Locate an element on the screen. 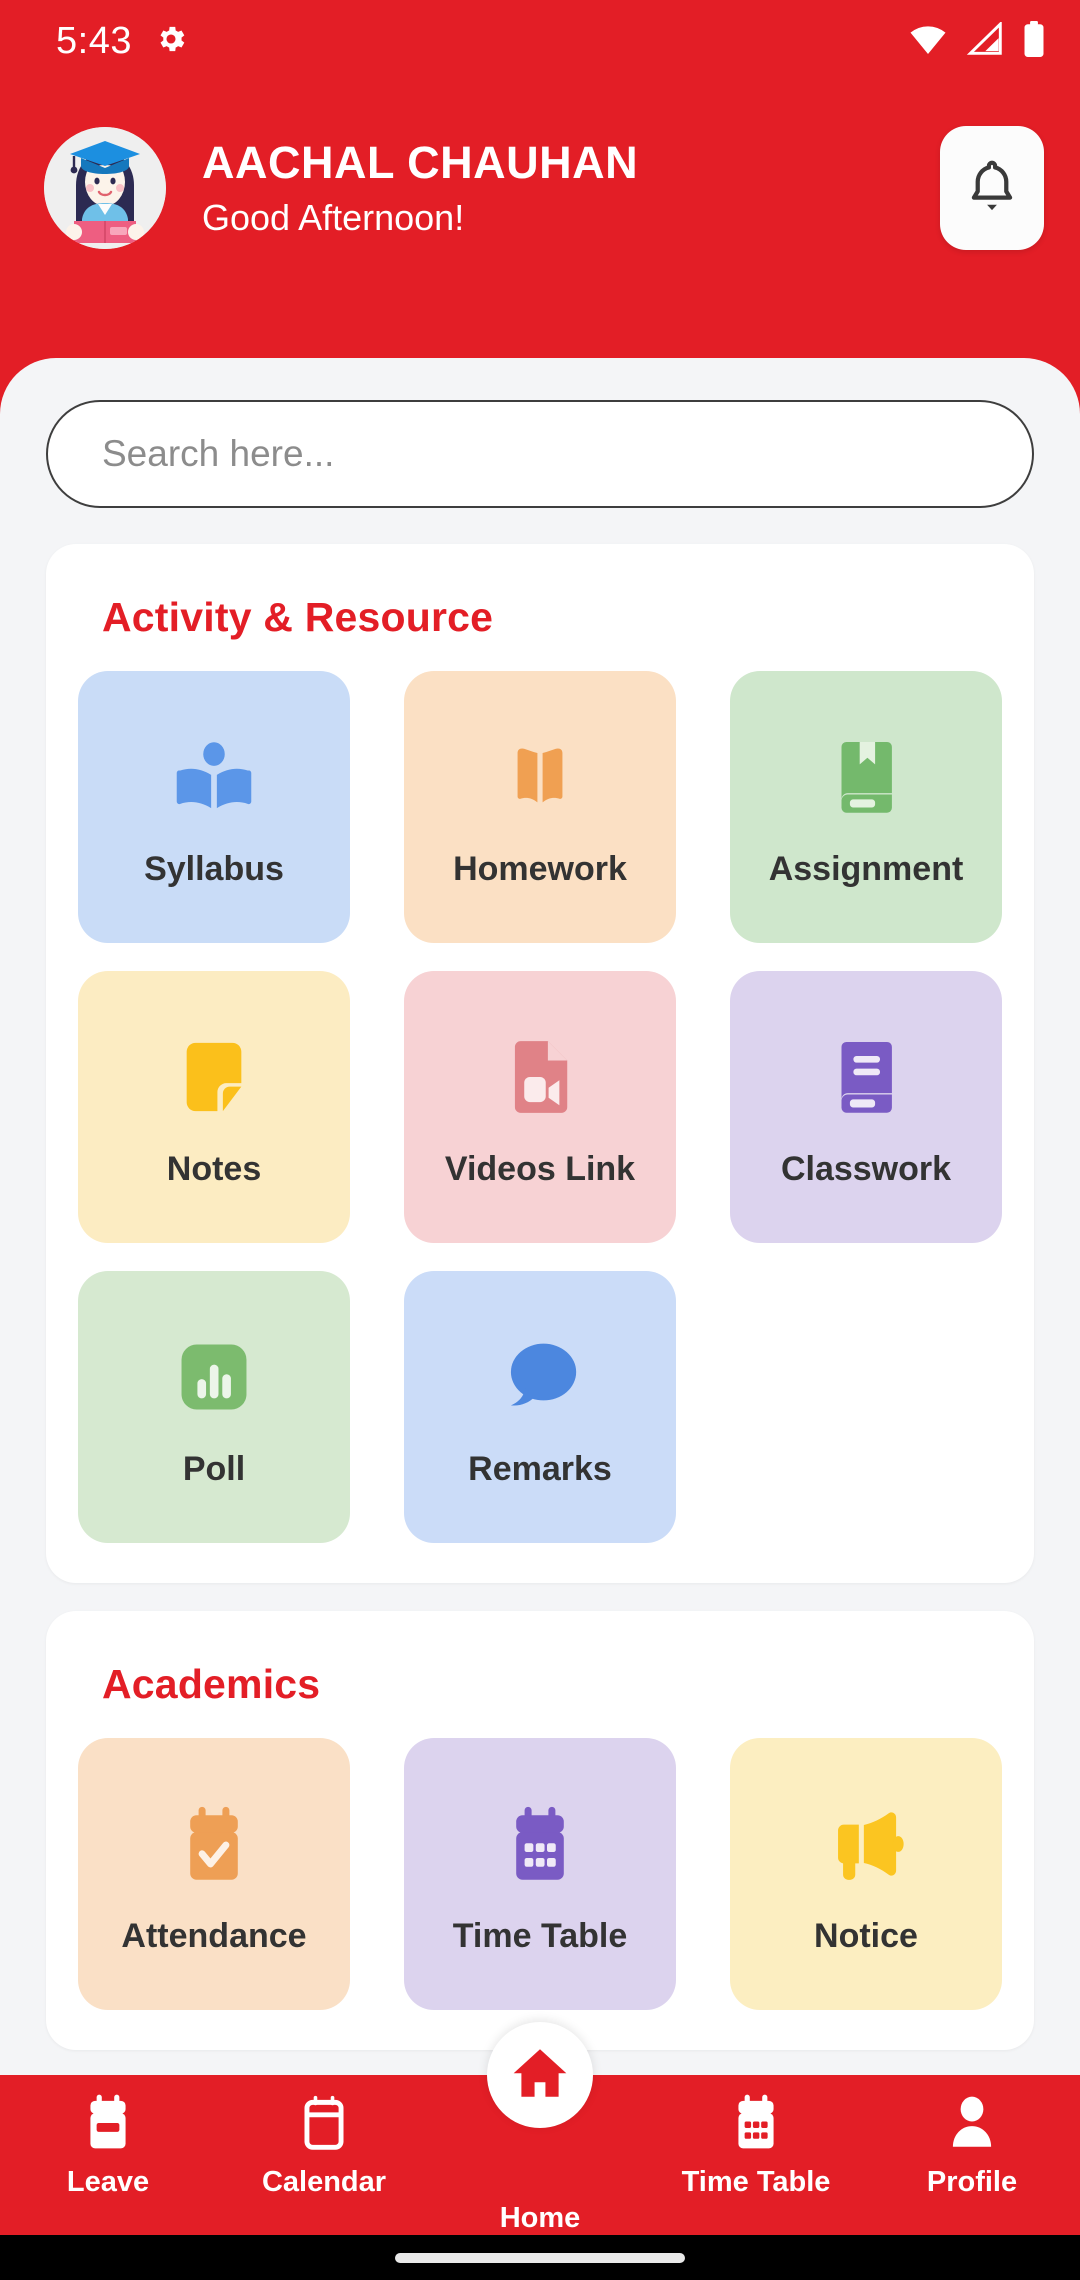 The image size is (1080, 2280). tile-label: Videos Link is located at coordinates (540, 1169).